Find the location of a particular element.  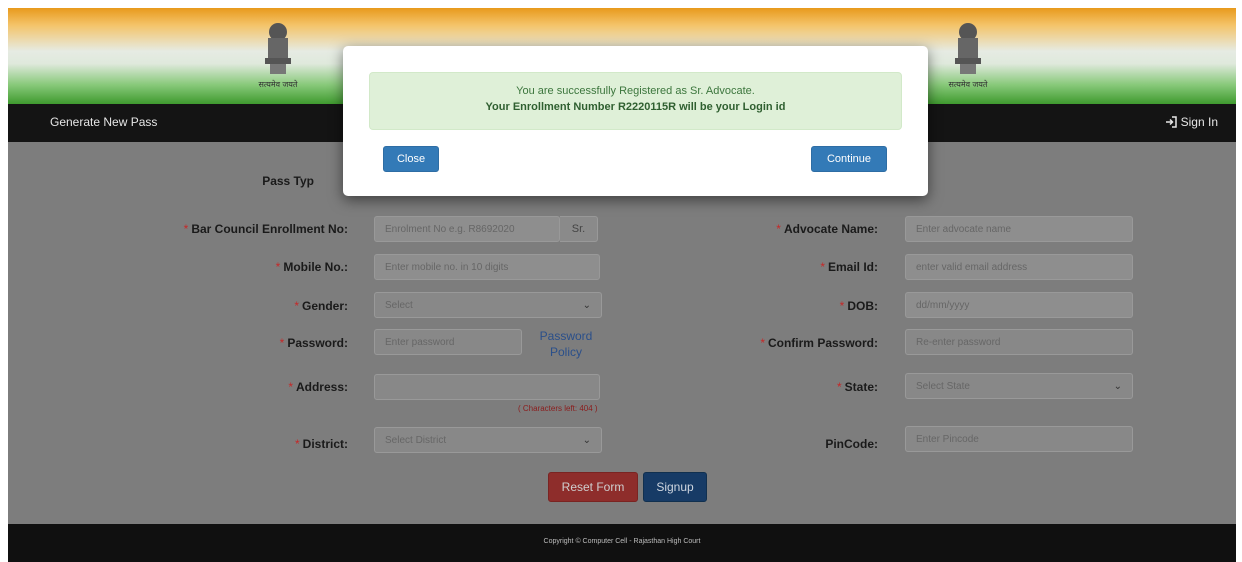

pass-type-label: Pass Typ is located at coordinates (288, 181).